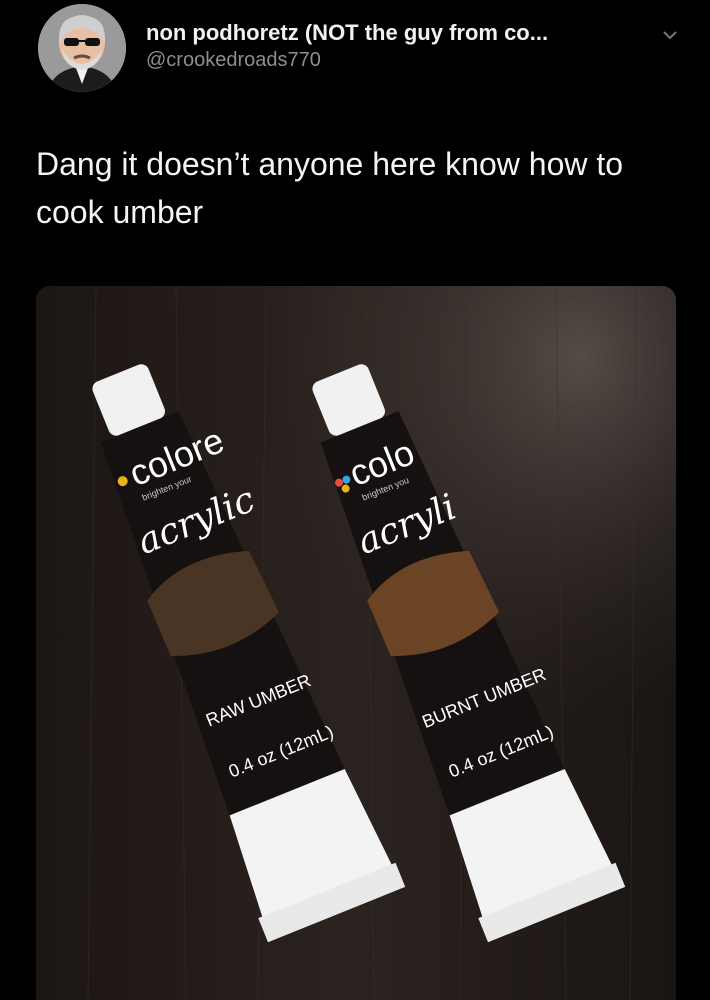 This screenshot has height=1000, width=710. I want to click on handle: @crookedroads770, so click(406, 60).